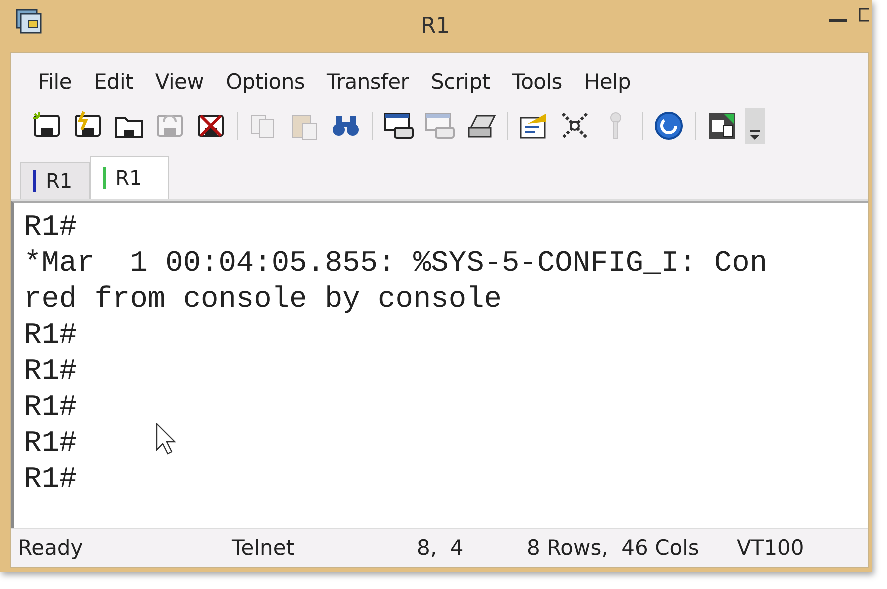 The height and width of the screenshot is (589, 887). I want to click on window-icon, so click(29, 22).